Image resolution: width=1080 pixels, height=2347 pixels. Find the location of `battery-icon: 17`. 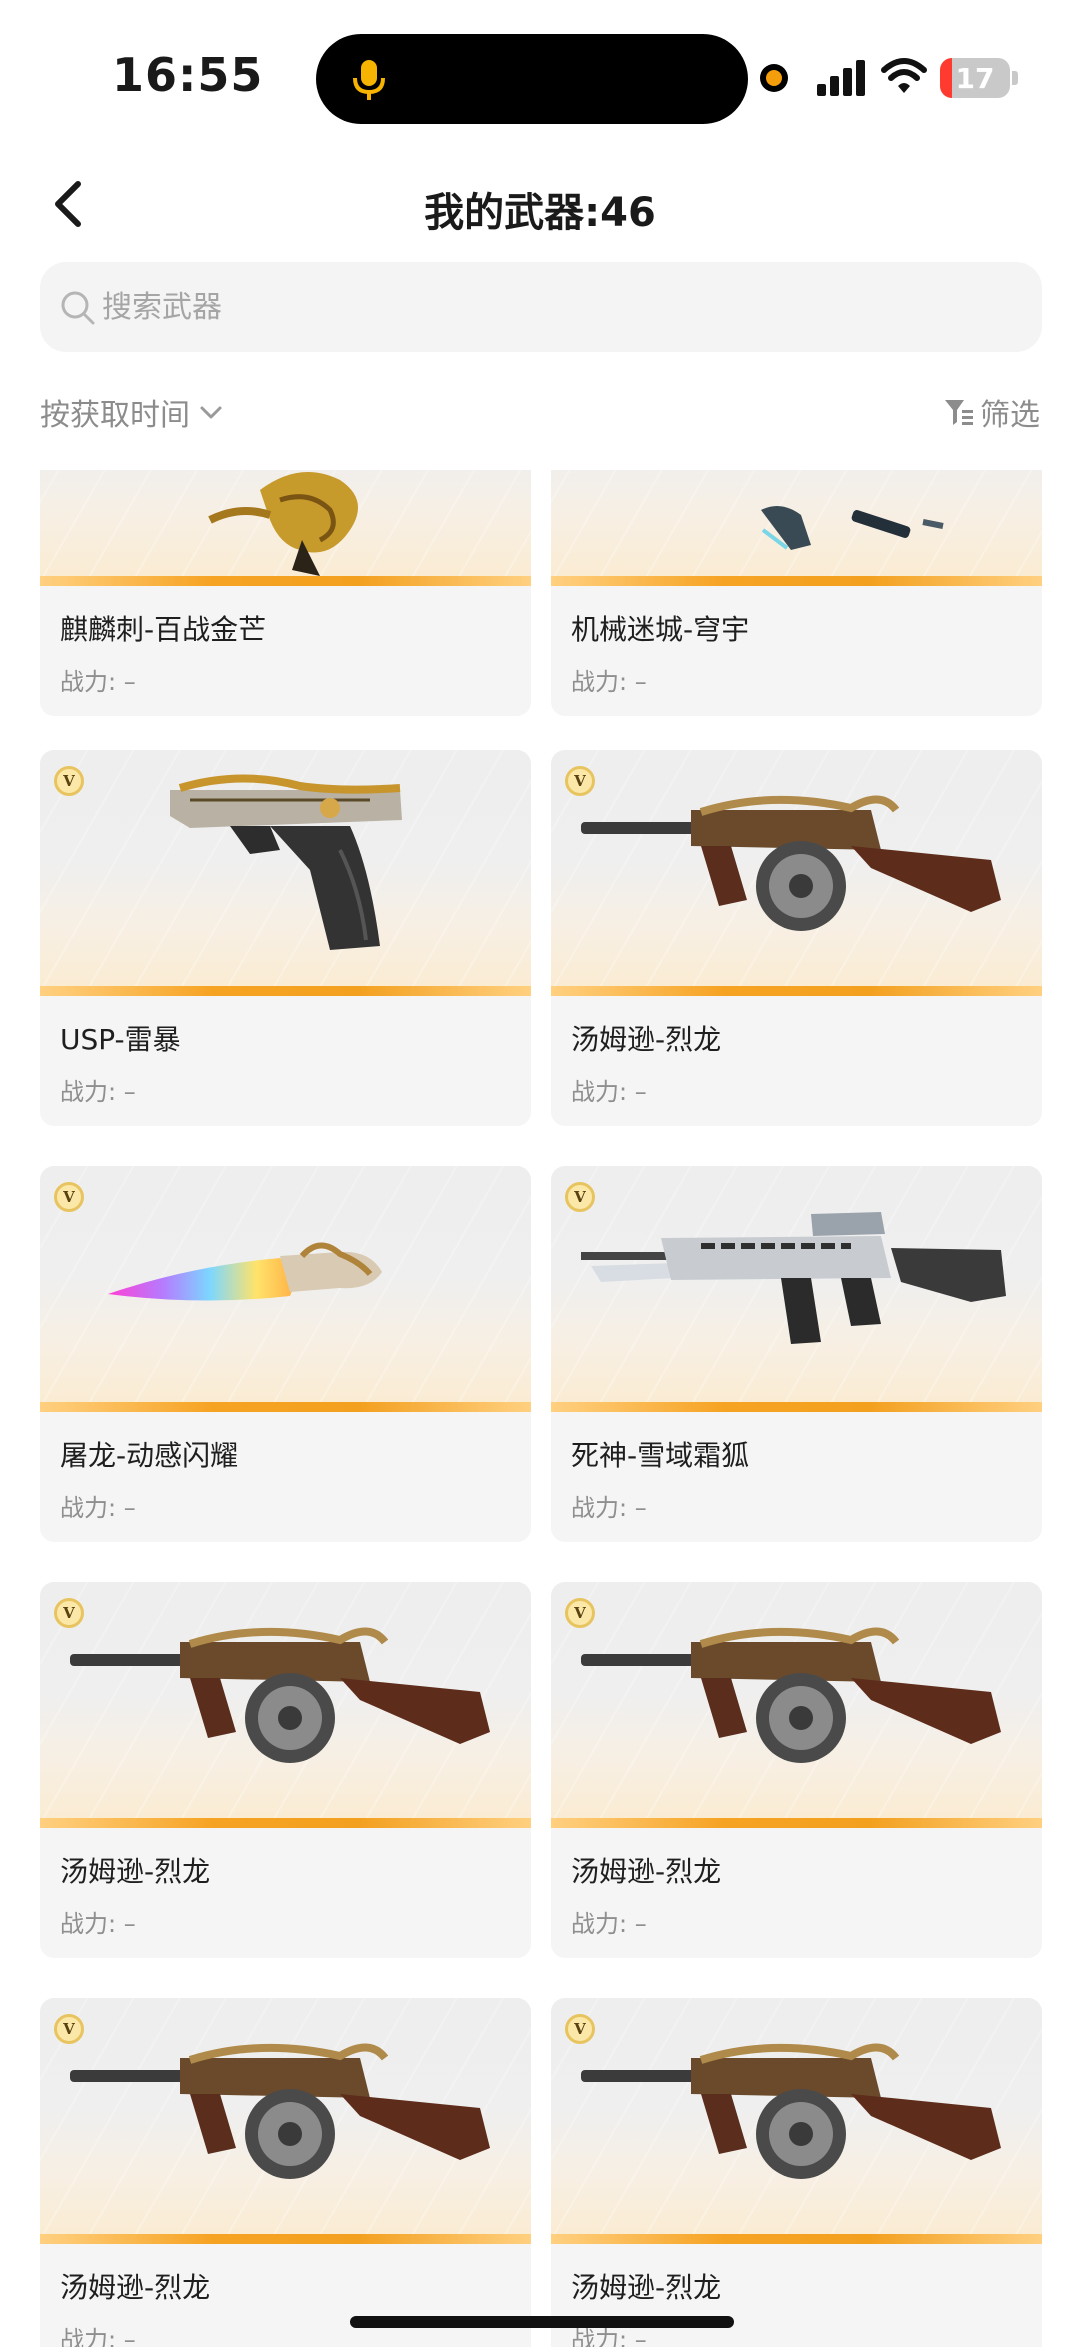

battery-icon: 17 is located at coordinates (979, 78).